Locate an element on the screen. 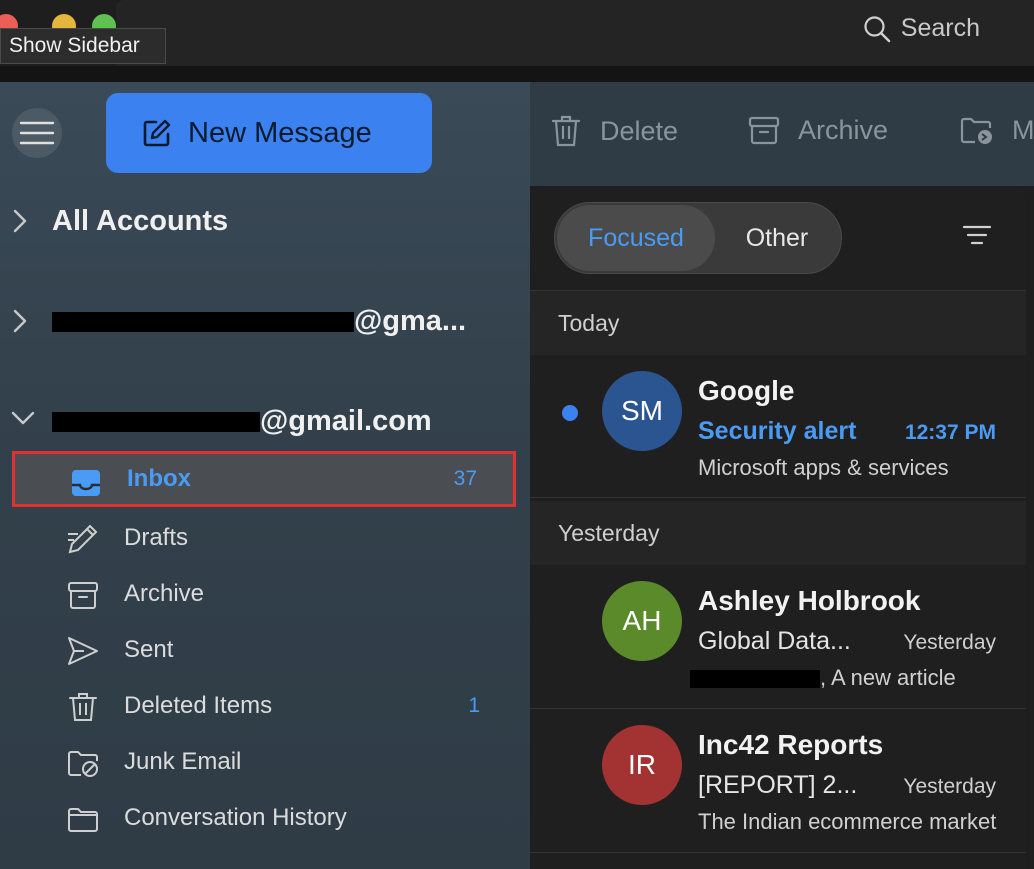  filter-icon is located at coordinates (977, 235).